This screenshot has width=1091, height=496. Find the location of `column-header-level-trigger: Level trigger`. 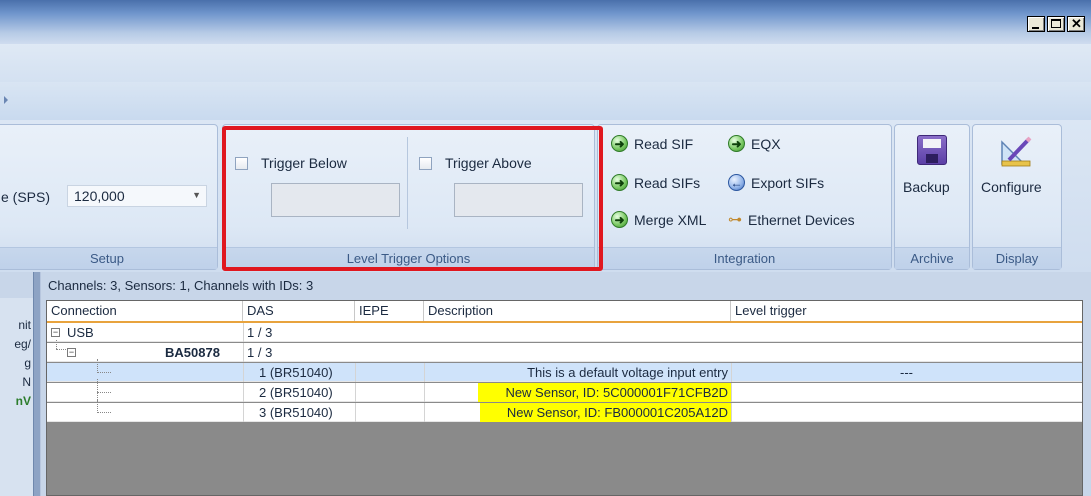

column-header-level-trigger: Level trigger is located at coordinates (906, 311).